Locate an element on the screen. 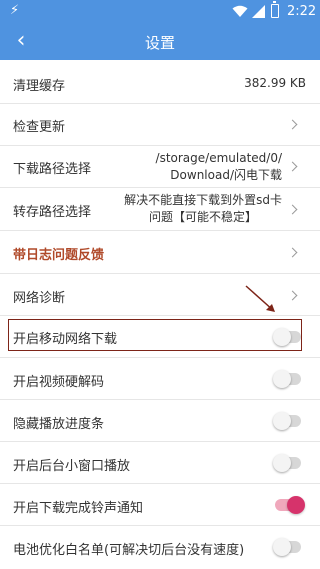 The width and height of the screenshot is (320, 569). setting-pip-play: 开启后台小窗口播放 is located at coordinates (160, 463).